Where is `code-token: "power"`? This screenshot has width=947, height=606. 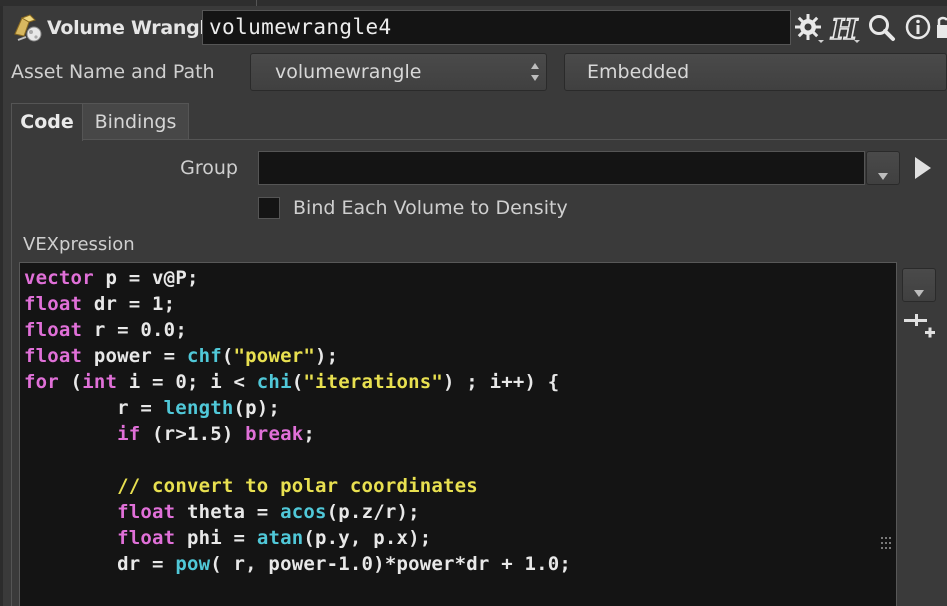
code-token: "power" is located at coordinates (274, 356).